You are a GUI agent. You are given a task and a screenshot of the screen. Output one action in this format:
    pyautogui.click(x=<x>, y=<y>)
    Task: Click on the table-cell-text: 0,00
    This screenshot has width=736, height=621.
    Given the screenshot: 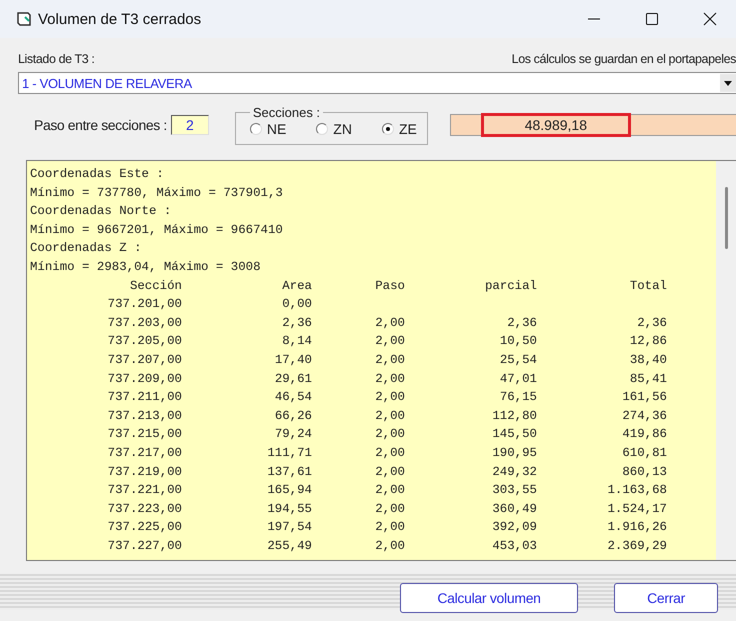 What is the action you would take?
    pyautogui.click(x=296, y=305)
    